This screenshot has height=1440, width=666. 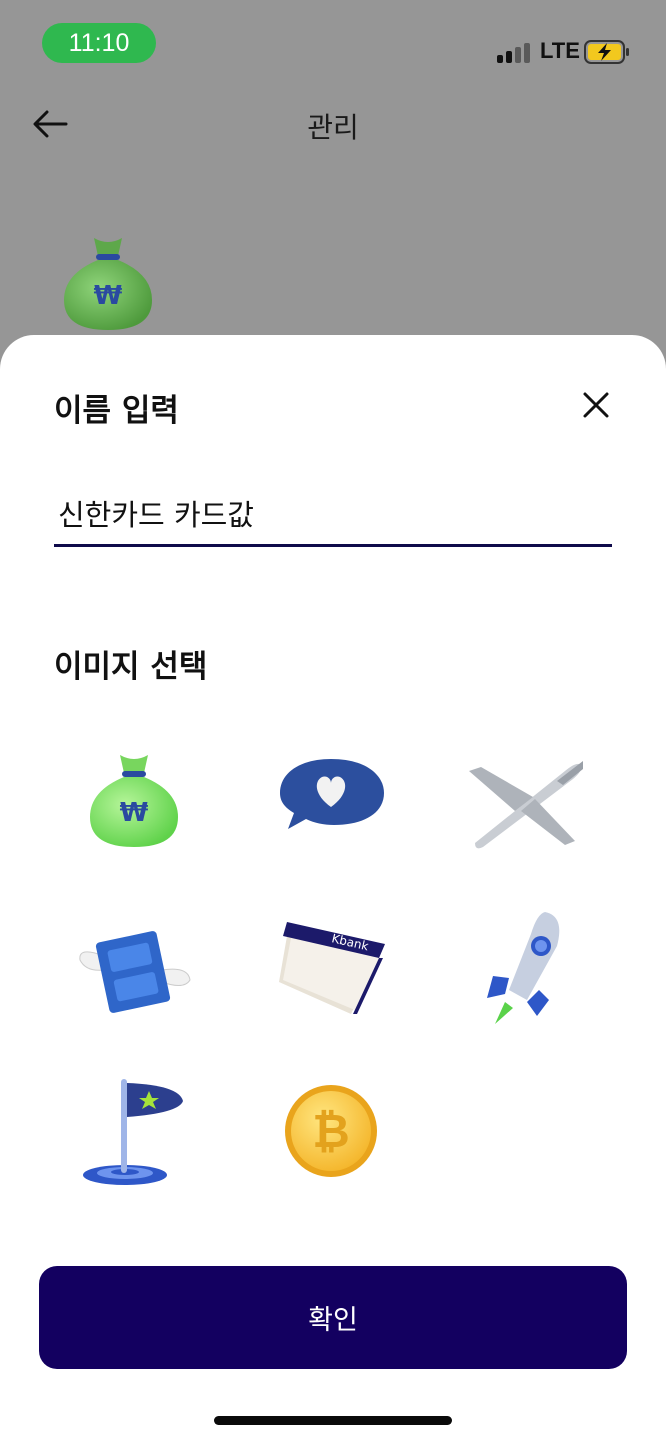 I want to click on image-option-bitcoin: ₿, so click(x=331, y=1131).